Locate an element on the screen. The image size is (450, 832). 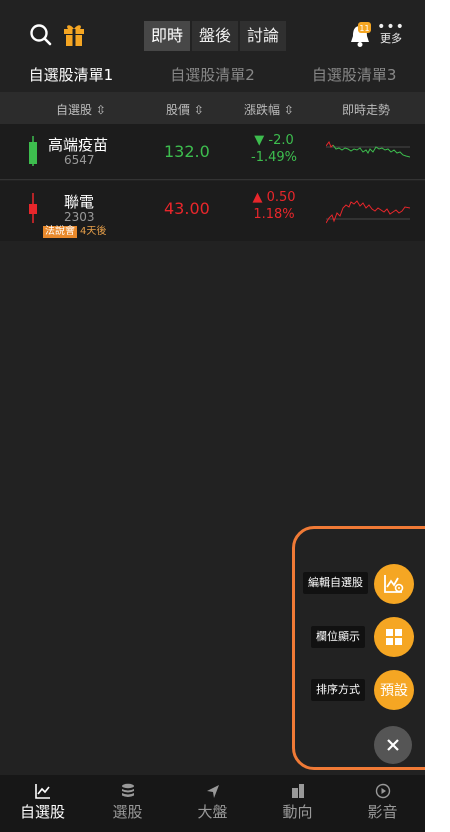
sort-default-button: 預設 is located at coordinates (394, 690).